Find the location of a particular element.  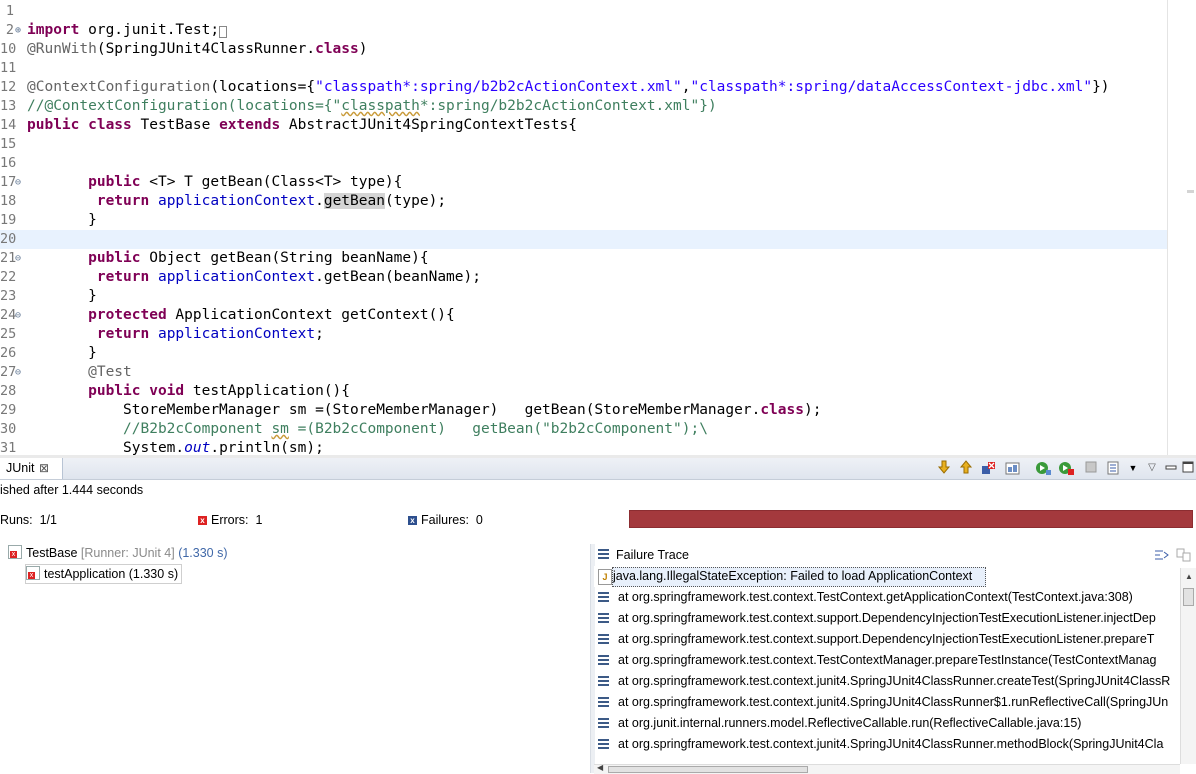

minimize-icon is located at coordinates (1171, 468).